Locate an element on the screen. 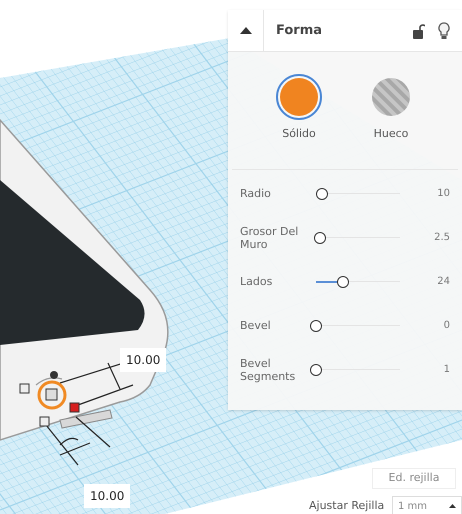 Image resolution: width=462 pixels, height=514 pixels. slider-value: 2.5 is located at coordinates (442, 238).